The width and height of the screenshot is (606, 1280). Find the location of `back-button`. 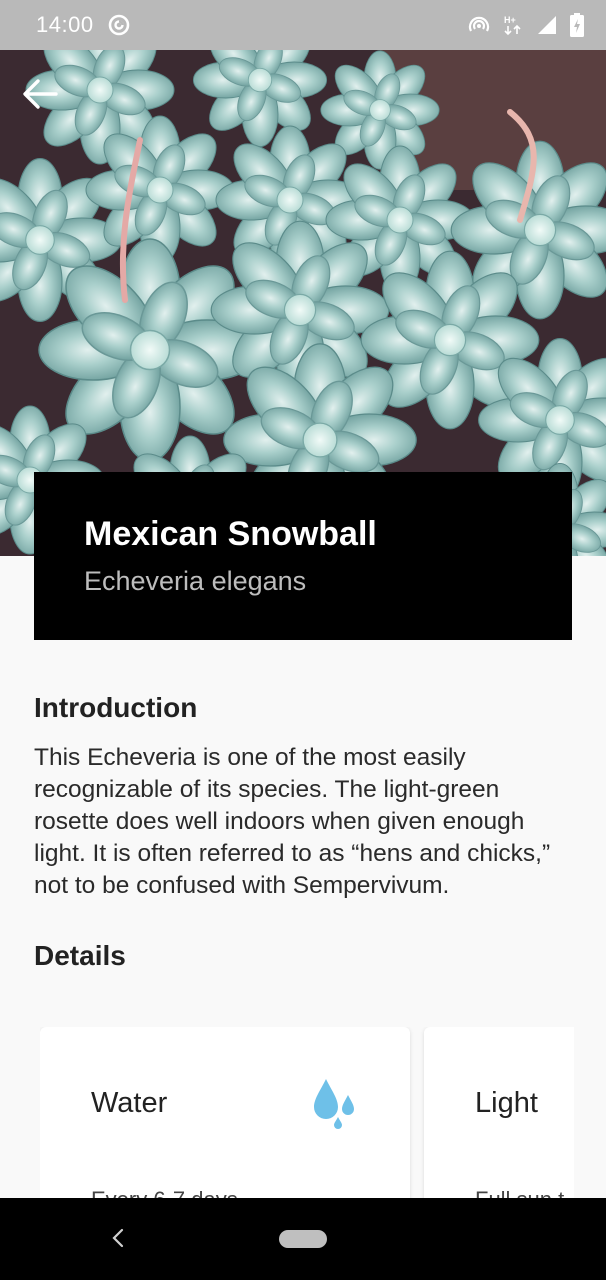

back-button is located at coordinates (40, 94).